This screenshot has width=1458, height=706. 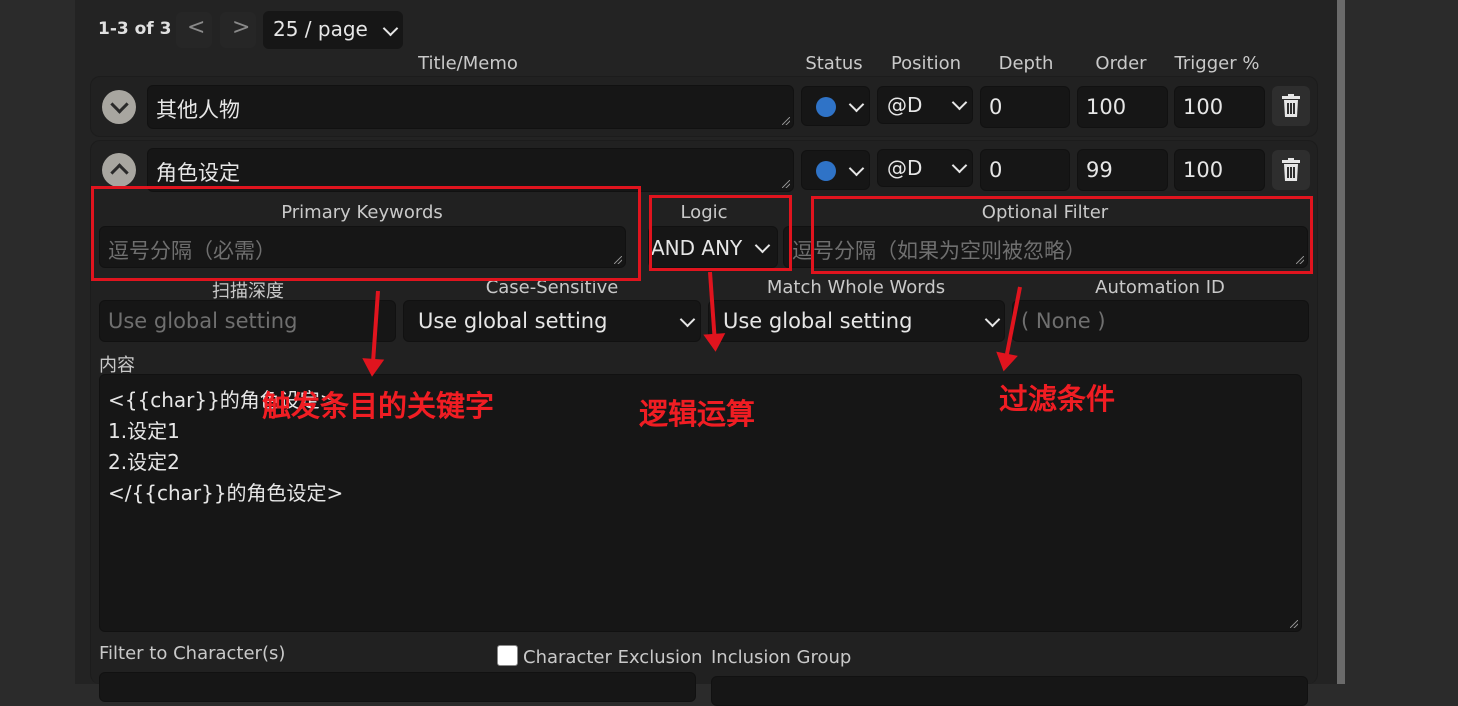 What do you see at coordinates (144, 431) in the screenshot?
I see `content-line: 1.设定1` at bounding box center [144, 431].